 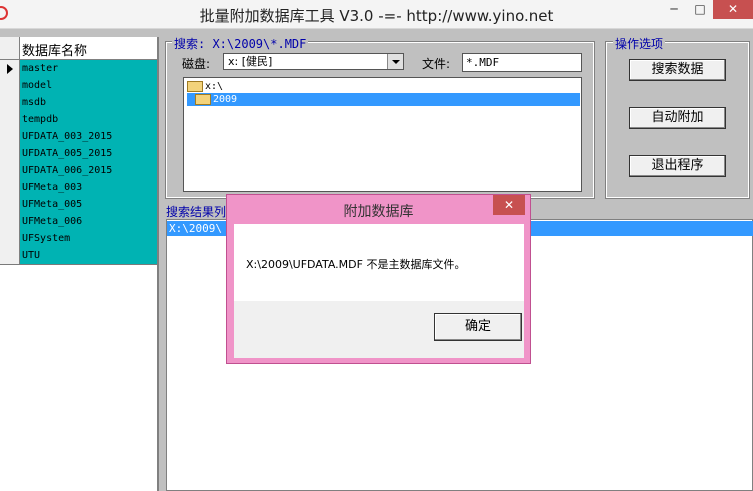 I want to click on table-row: master, so click(x=78, y=69).